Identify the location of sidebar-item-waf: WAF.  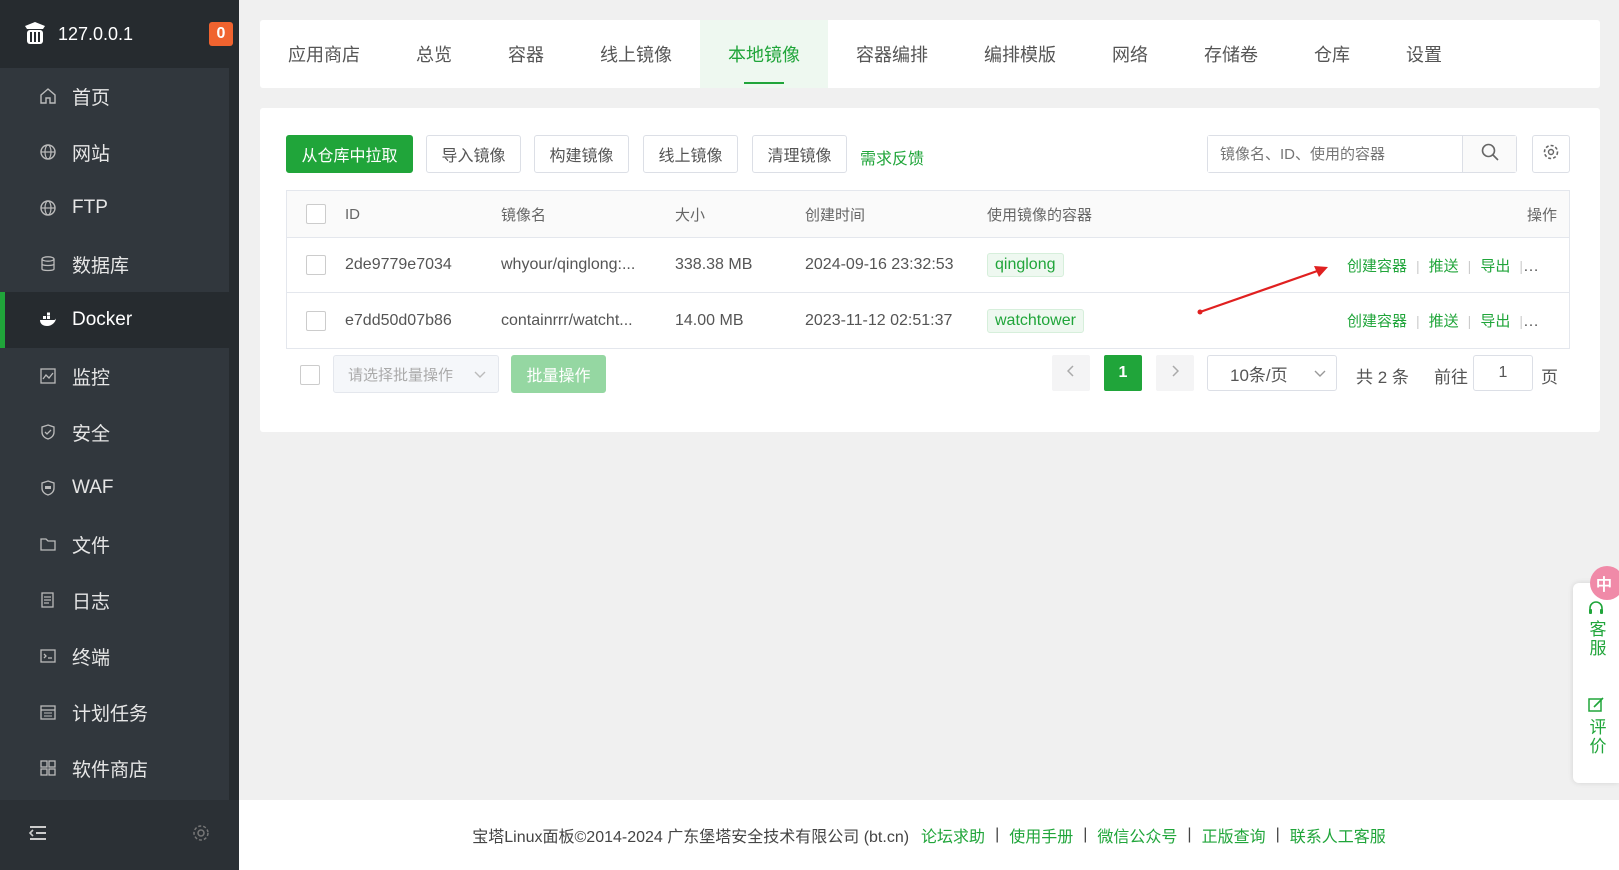
(114, 488).